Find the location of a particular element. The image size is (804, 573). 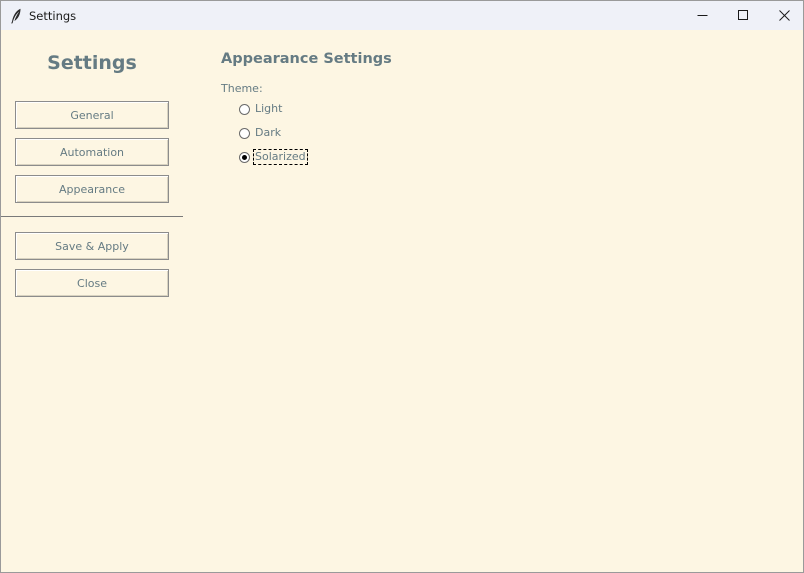

radio-dark is located at coordinates (244, 133).